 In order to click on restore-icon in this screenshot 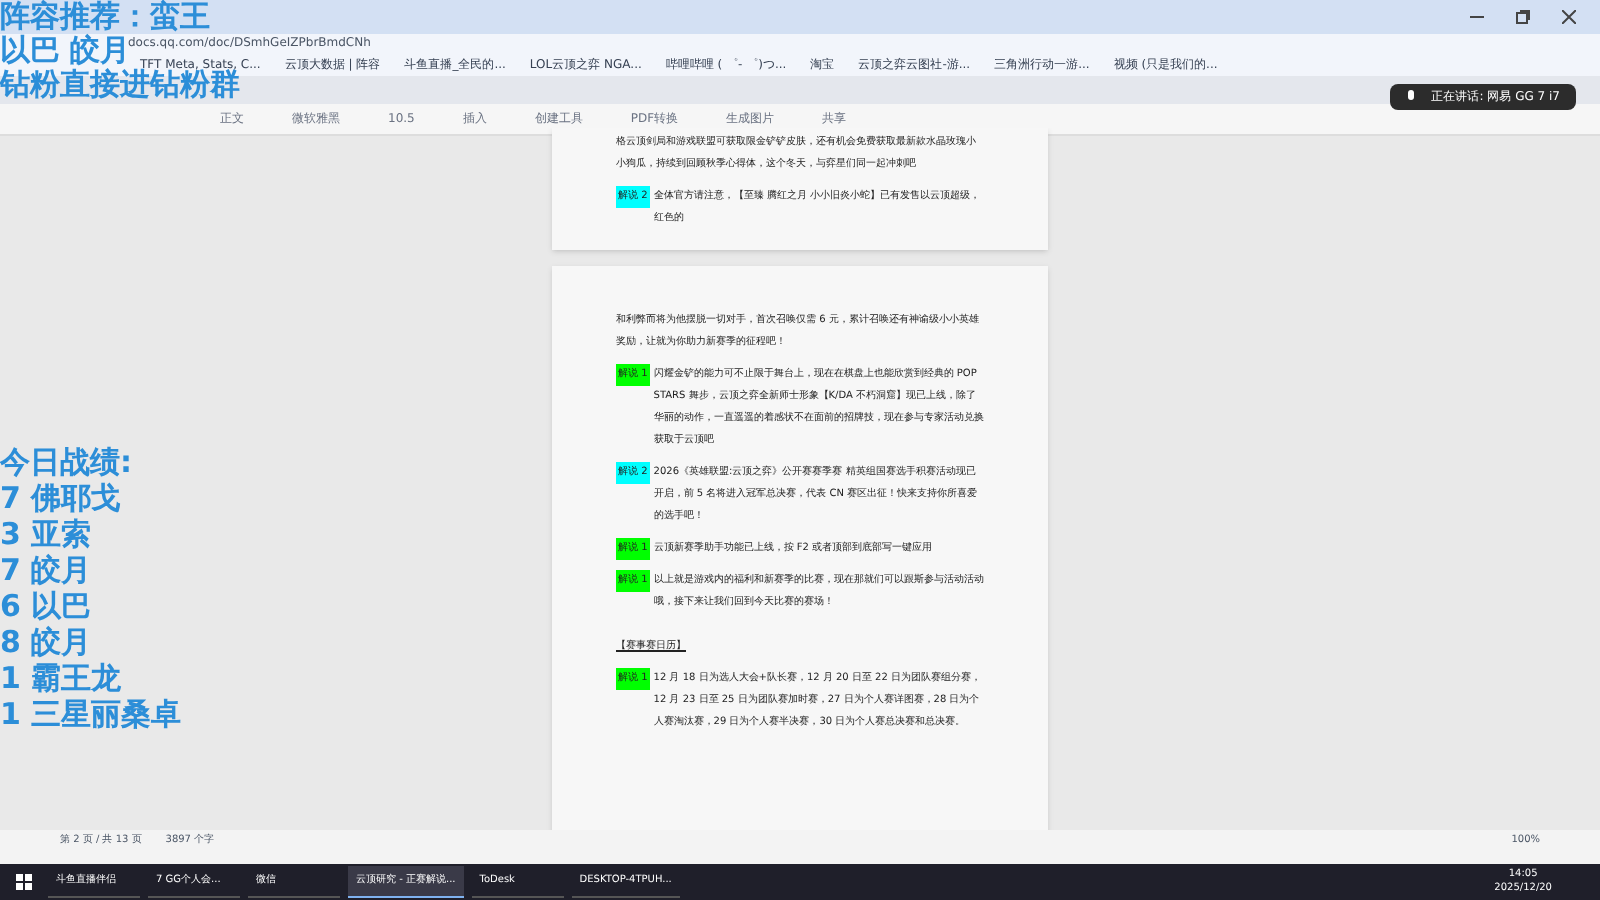, I will do `click(1523, 17)`.